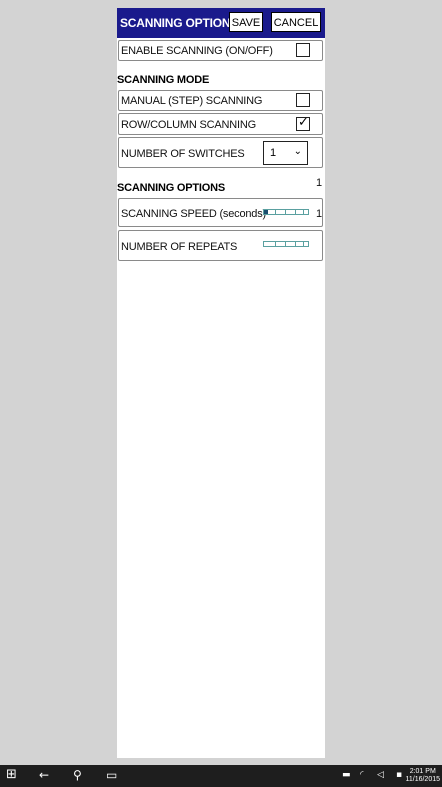  I want to click on header-bar: SCANNING OPTIONS SAVE CANCEL, so click(221, 23).